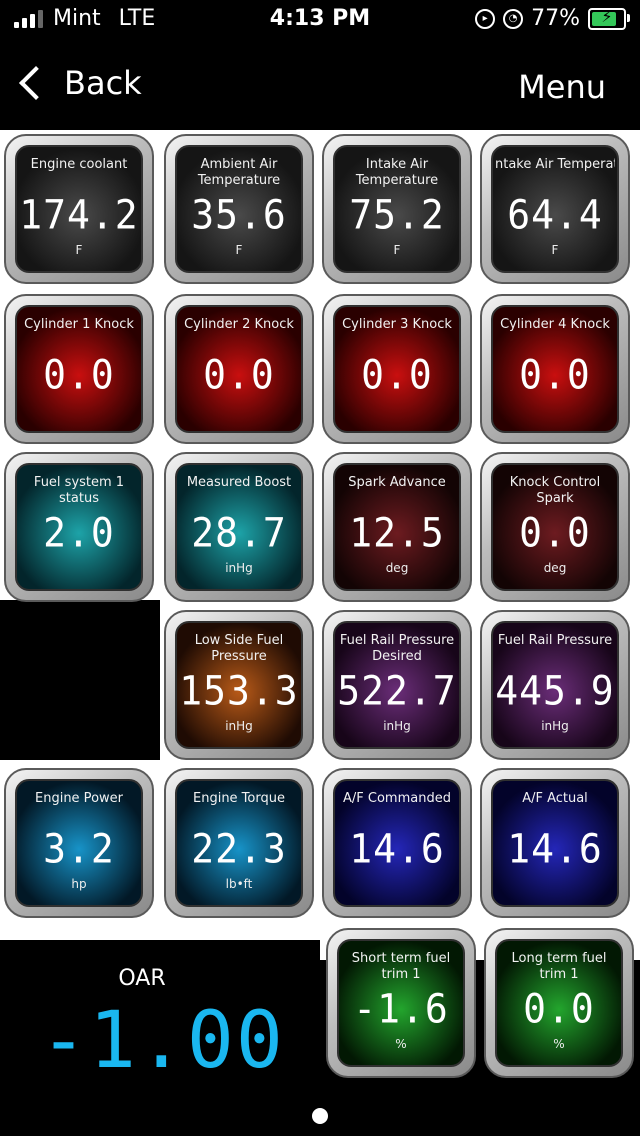 This screenshot has width=640, height=1136. I want to click on gauge-tile: Spark Advance 12.5 deg, so click(397, 527).